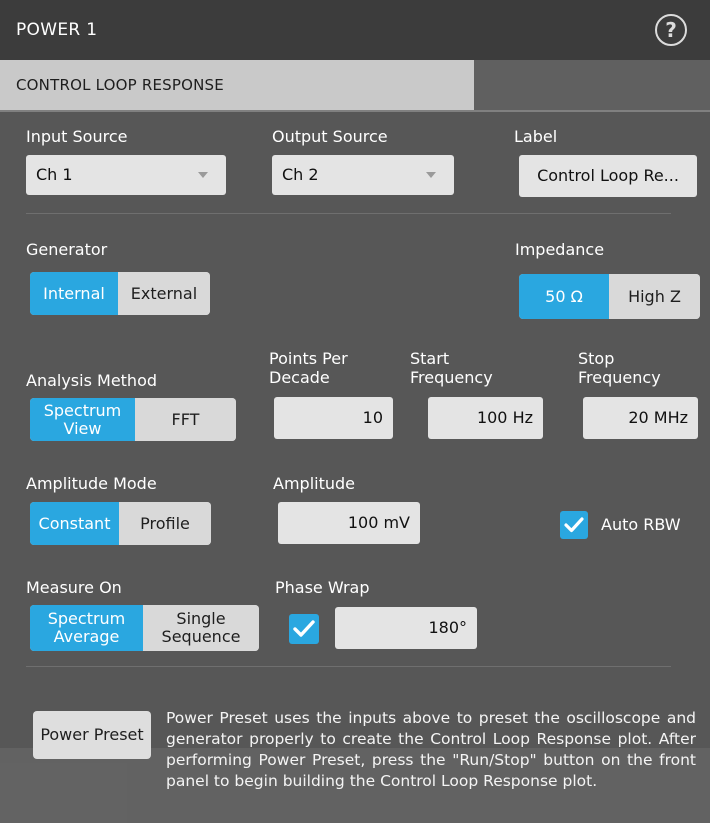 The height and width of the screenshot is (823, 710). Describe the element at coordinates (165, 523) in the screenshot. I see `amplitude-profile-option: Profile` at that location.